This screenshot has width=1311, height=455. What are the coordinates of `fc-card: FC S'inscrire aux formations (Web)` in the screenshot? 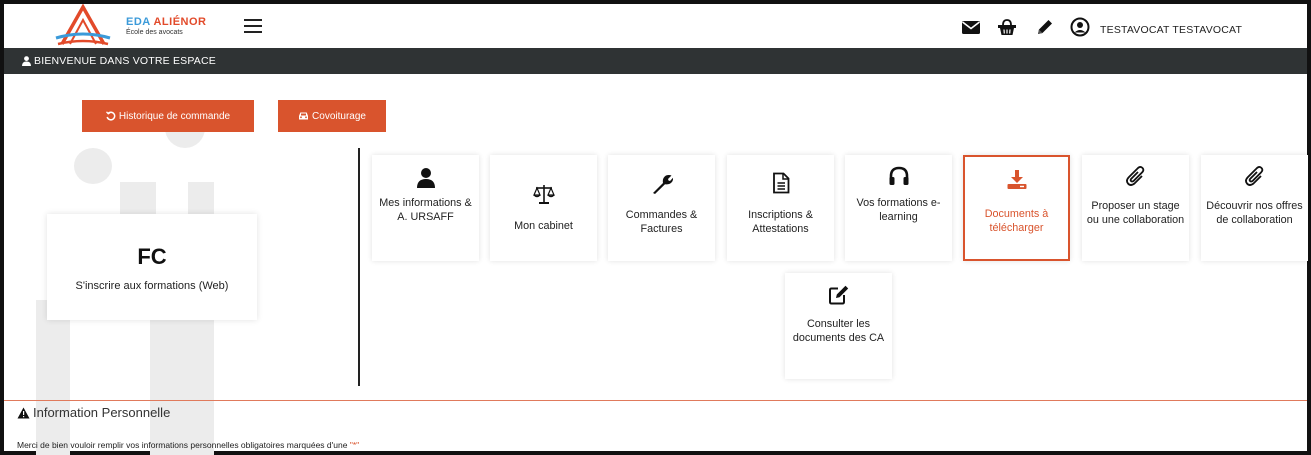 It's located at (152, 267).